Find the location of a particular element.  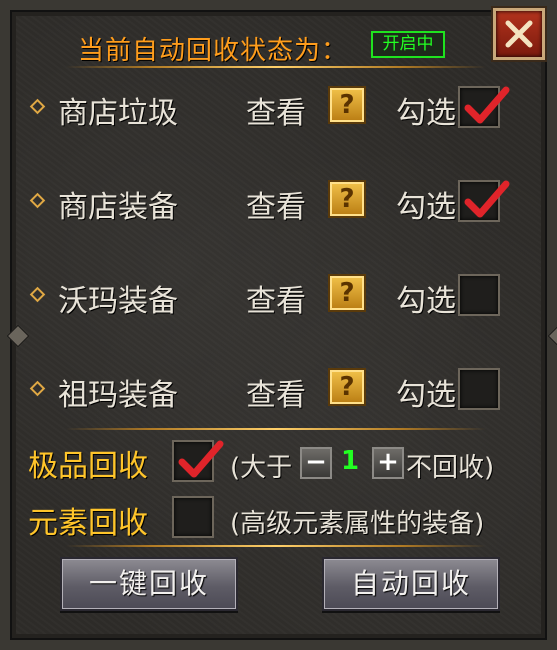

category-label: 祖玛装备 is located at coordinates (118, 395).